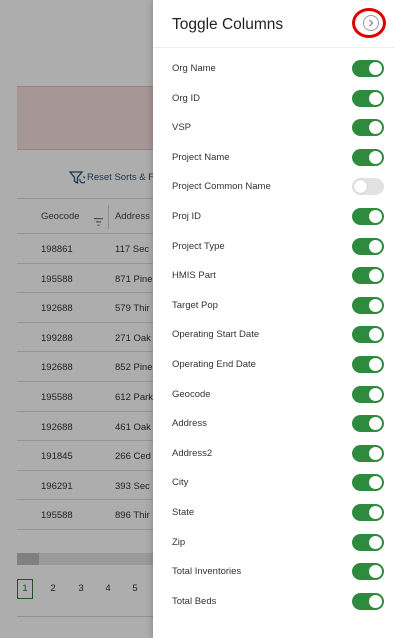 This screenshot has width=394, height=638. I want to click on column-toggle-label: Org ID, so click(186, 98).